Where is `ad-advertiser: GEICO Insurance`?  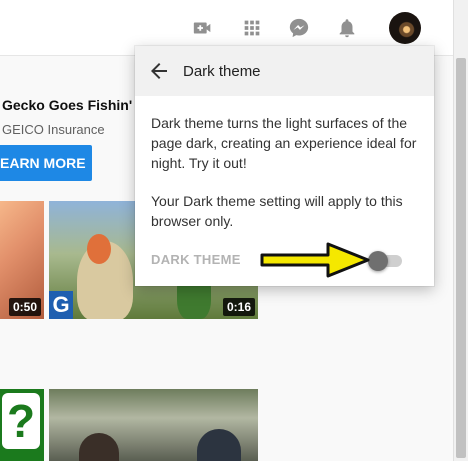
ad-advertiser: GEICO Insurance is located at coordinates (53, 129).